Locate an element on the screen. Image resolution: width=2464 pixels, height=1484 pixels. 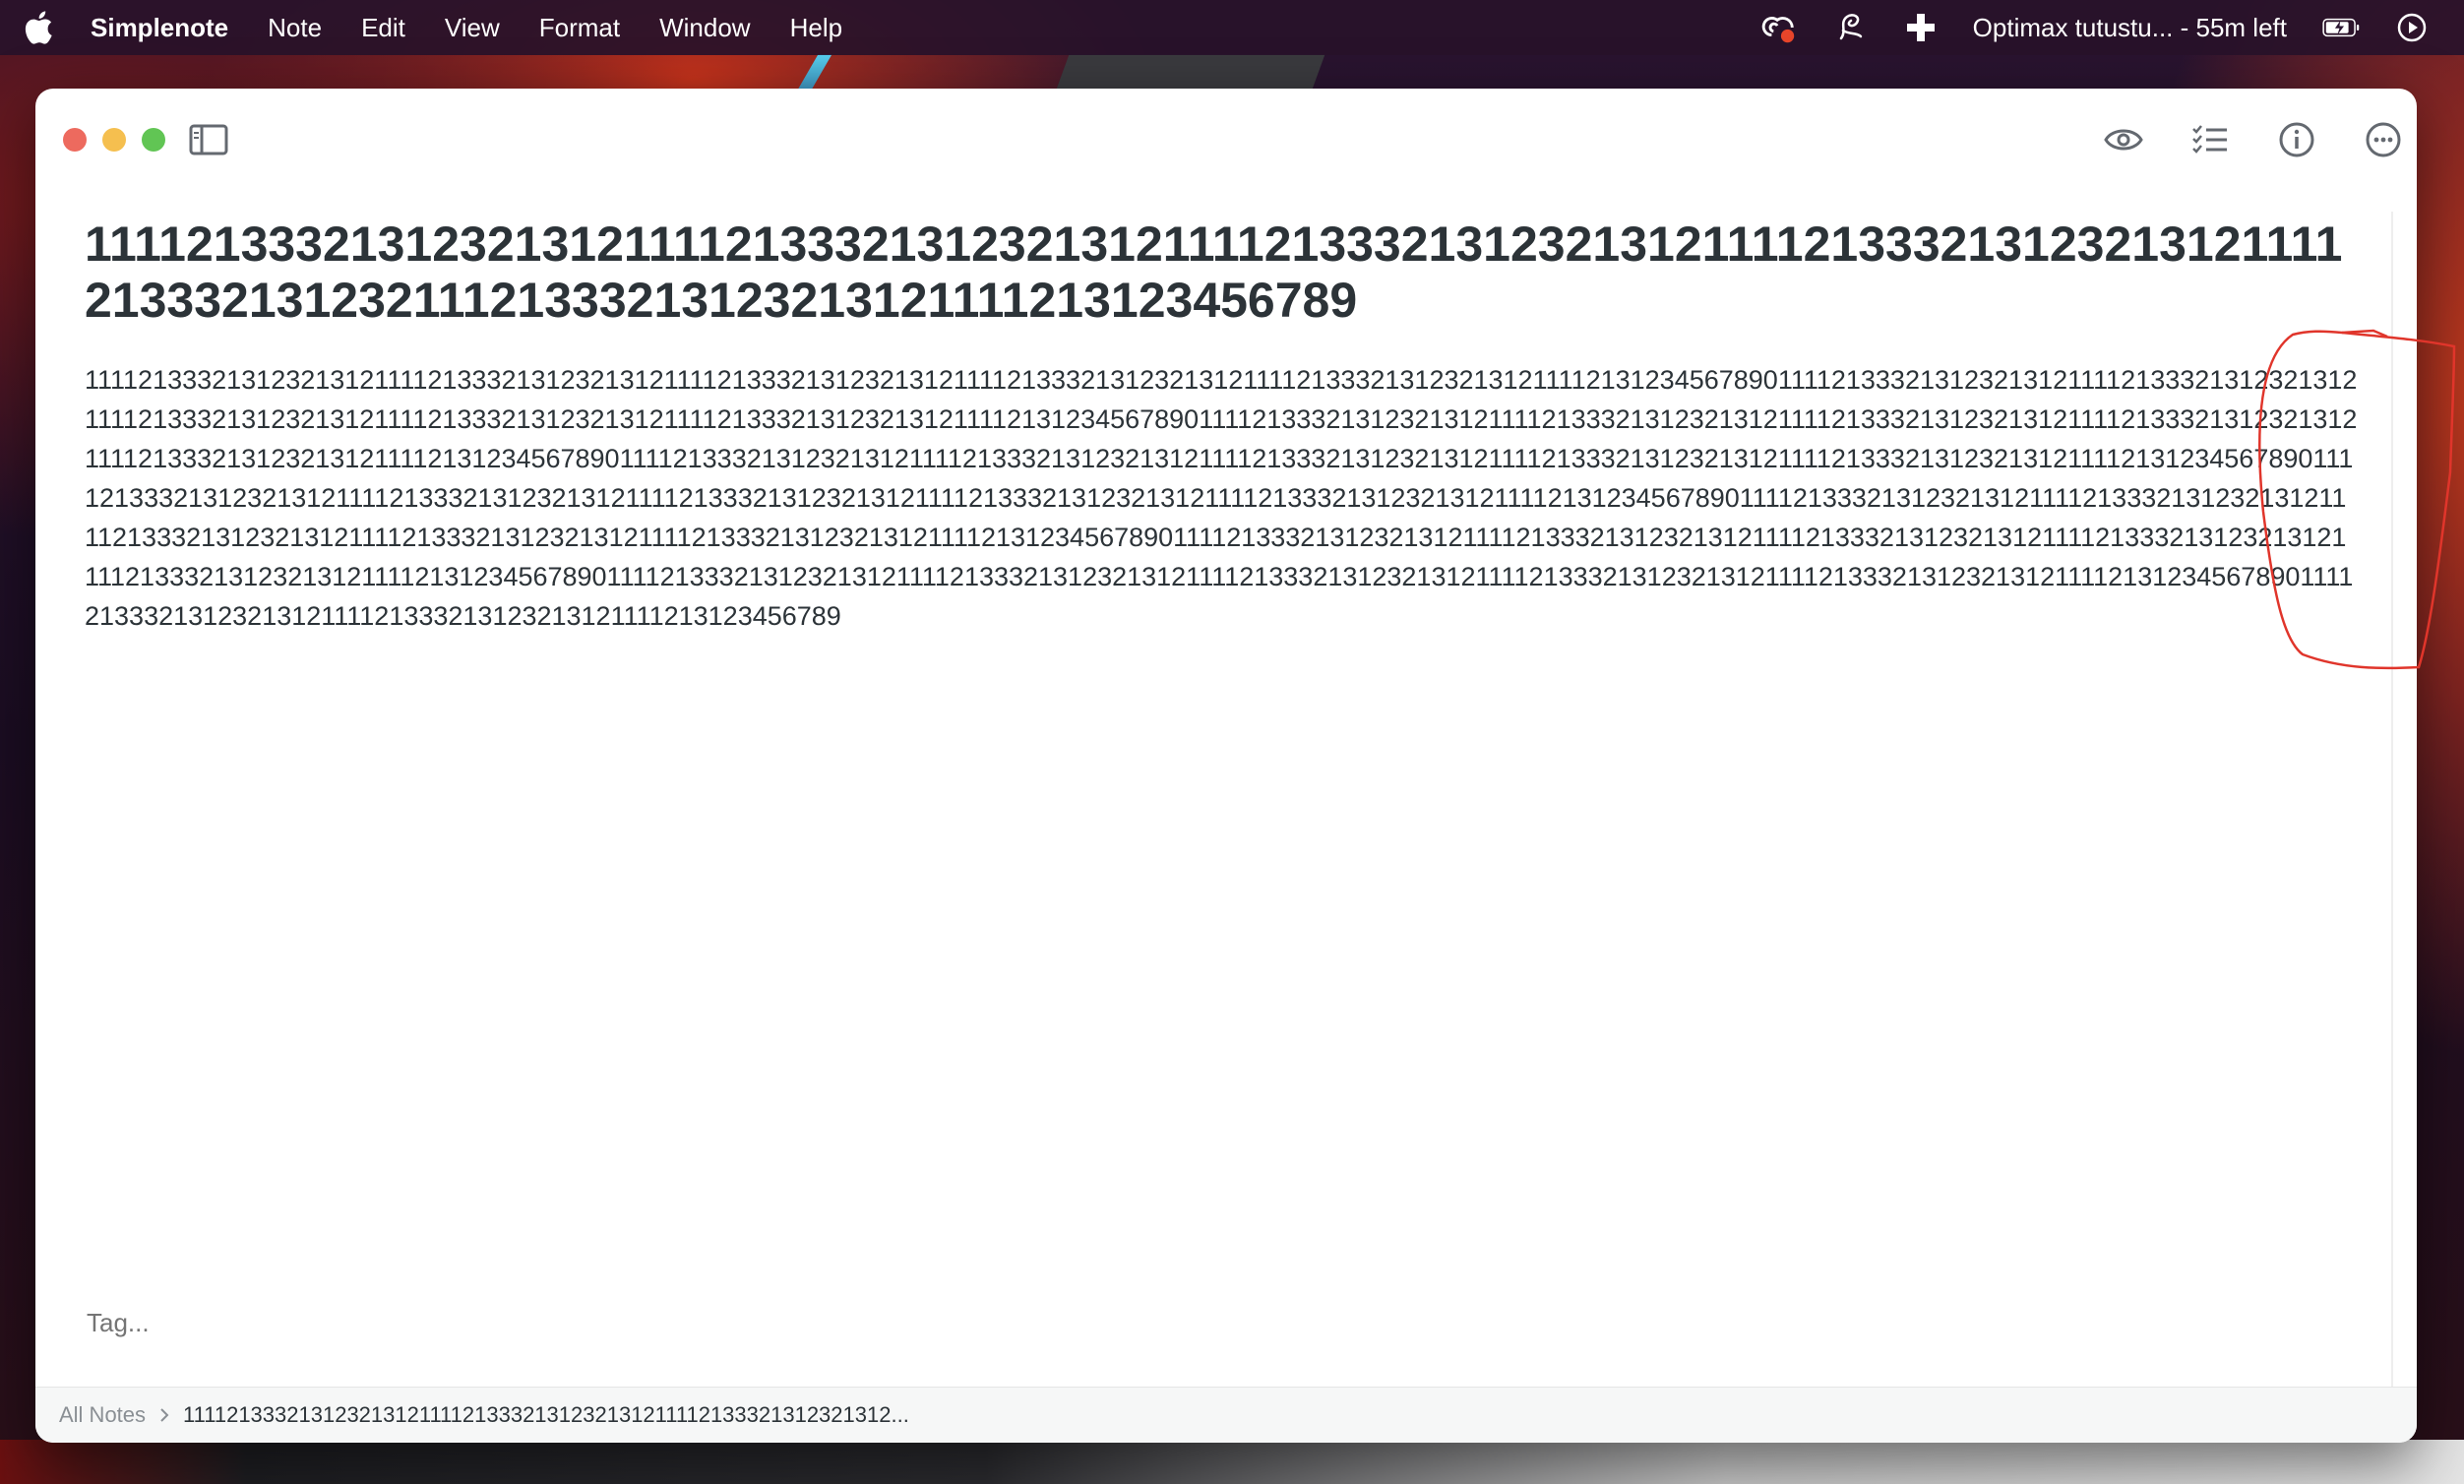
menu-edit: Edit is located at coordinates (383, 28).